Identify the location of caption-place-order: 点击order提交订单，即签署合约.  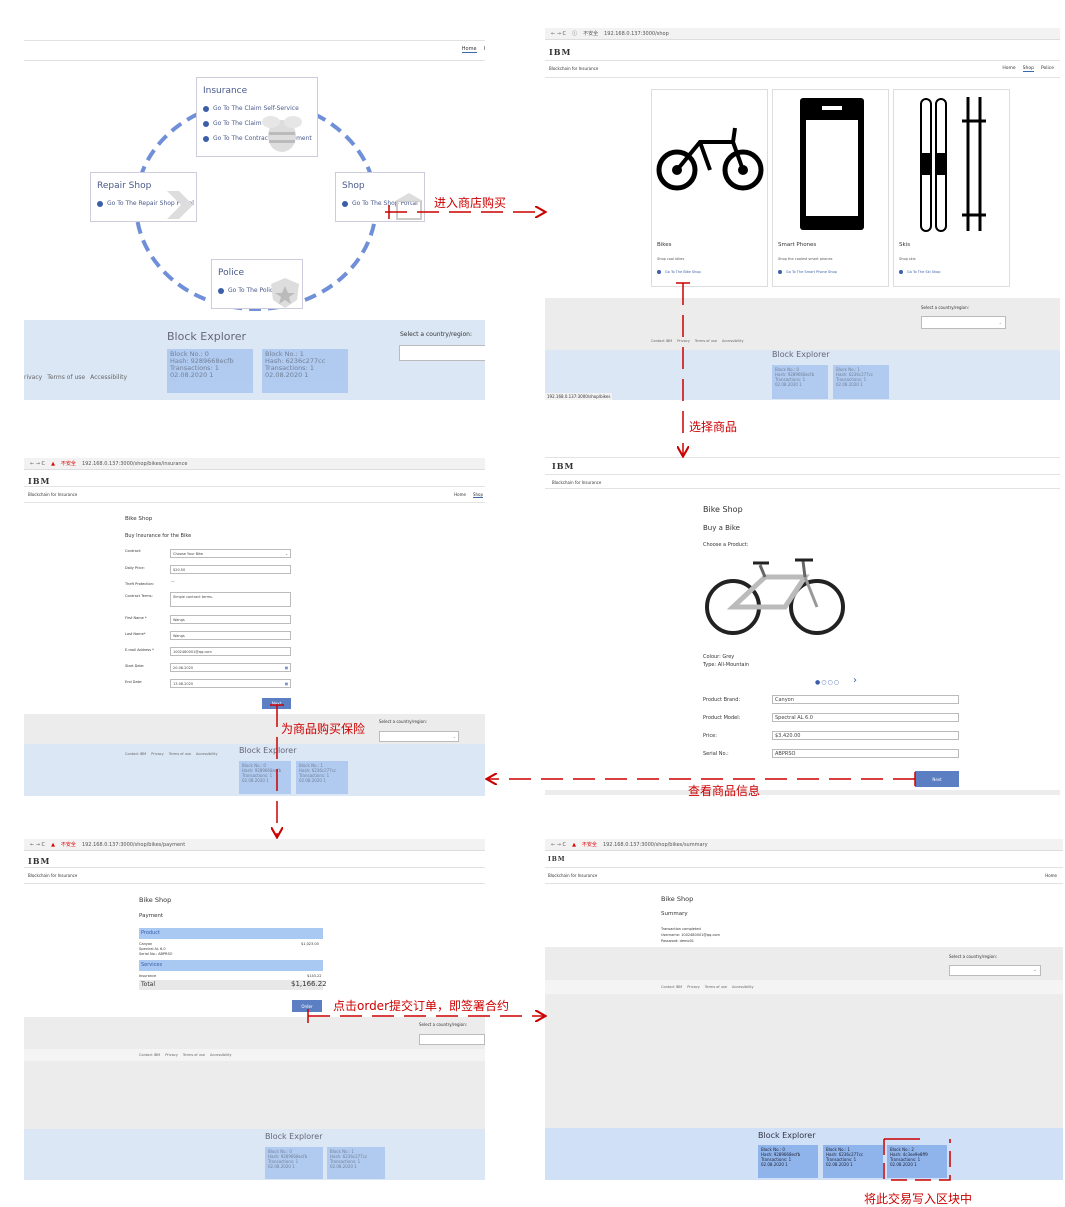
(421, 1006).